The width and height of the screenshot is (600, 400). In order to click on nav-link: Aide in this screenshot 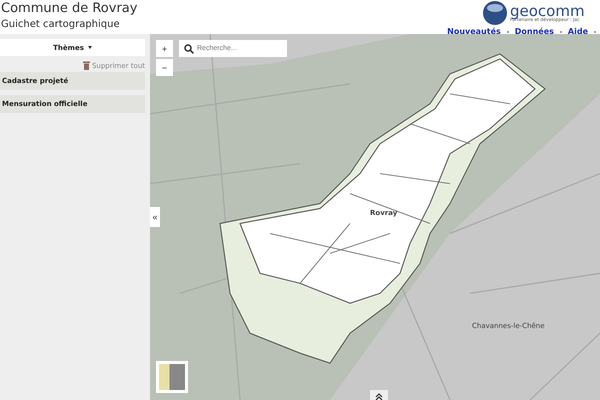, I will do `click(578, 30)`.